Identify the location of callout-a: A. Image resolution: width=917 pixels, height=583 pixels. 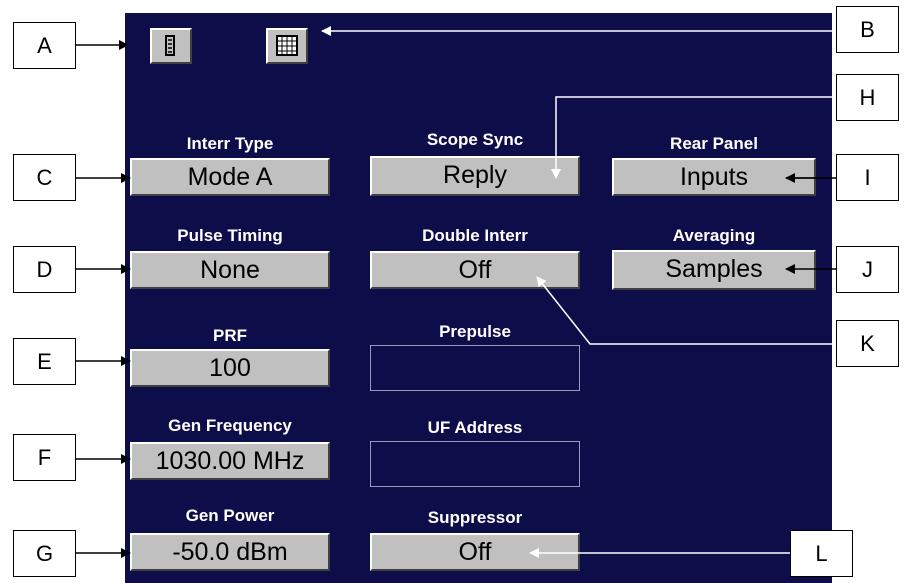
(44, 45).